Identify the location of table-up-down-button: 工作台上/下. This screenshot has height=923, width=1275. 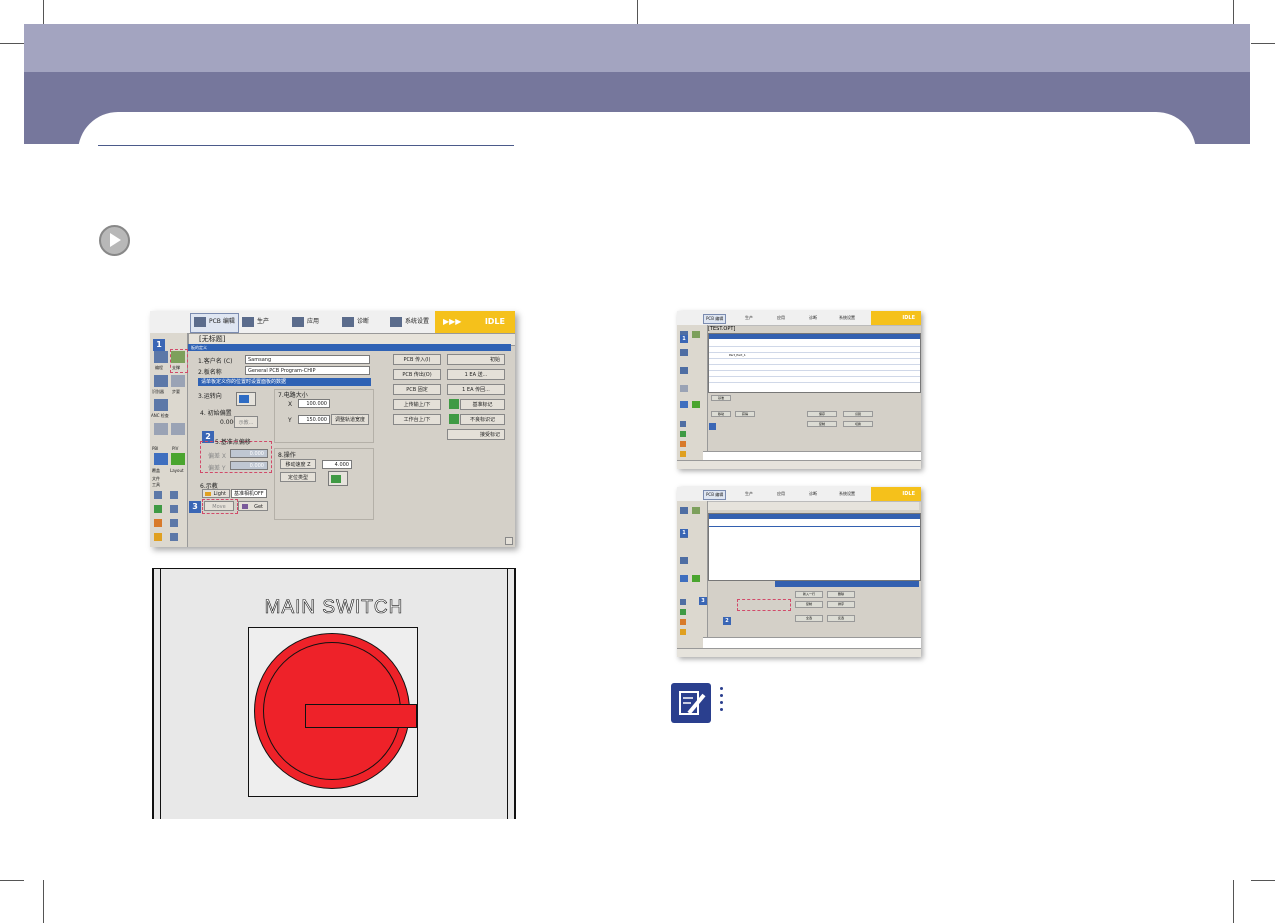
(417, 419).